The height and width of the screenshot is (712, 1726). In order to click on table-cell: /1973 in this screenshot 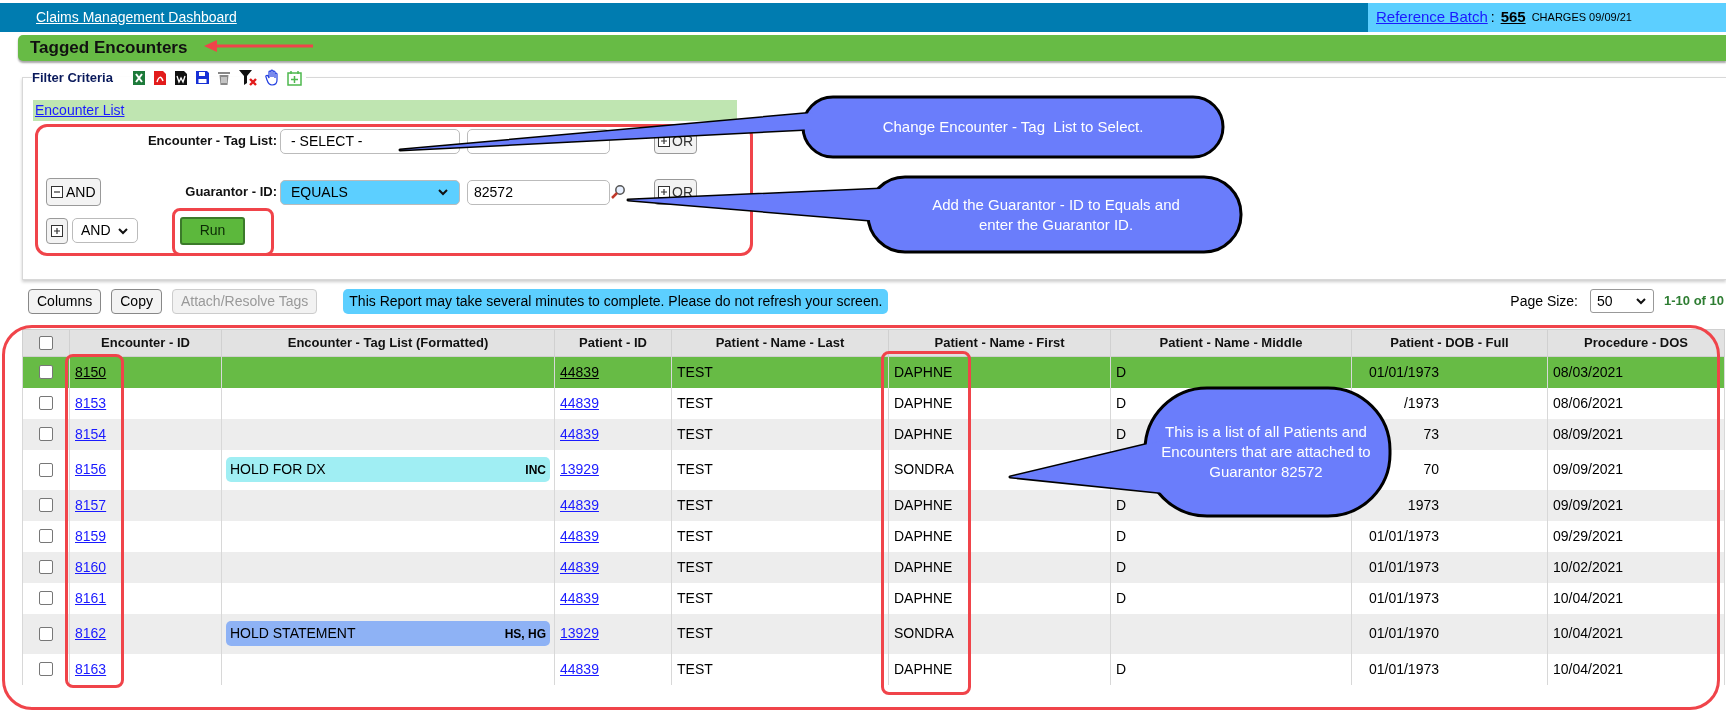, I will do `click(1421, 402)`.